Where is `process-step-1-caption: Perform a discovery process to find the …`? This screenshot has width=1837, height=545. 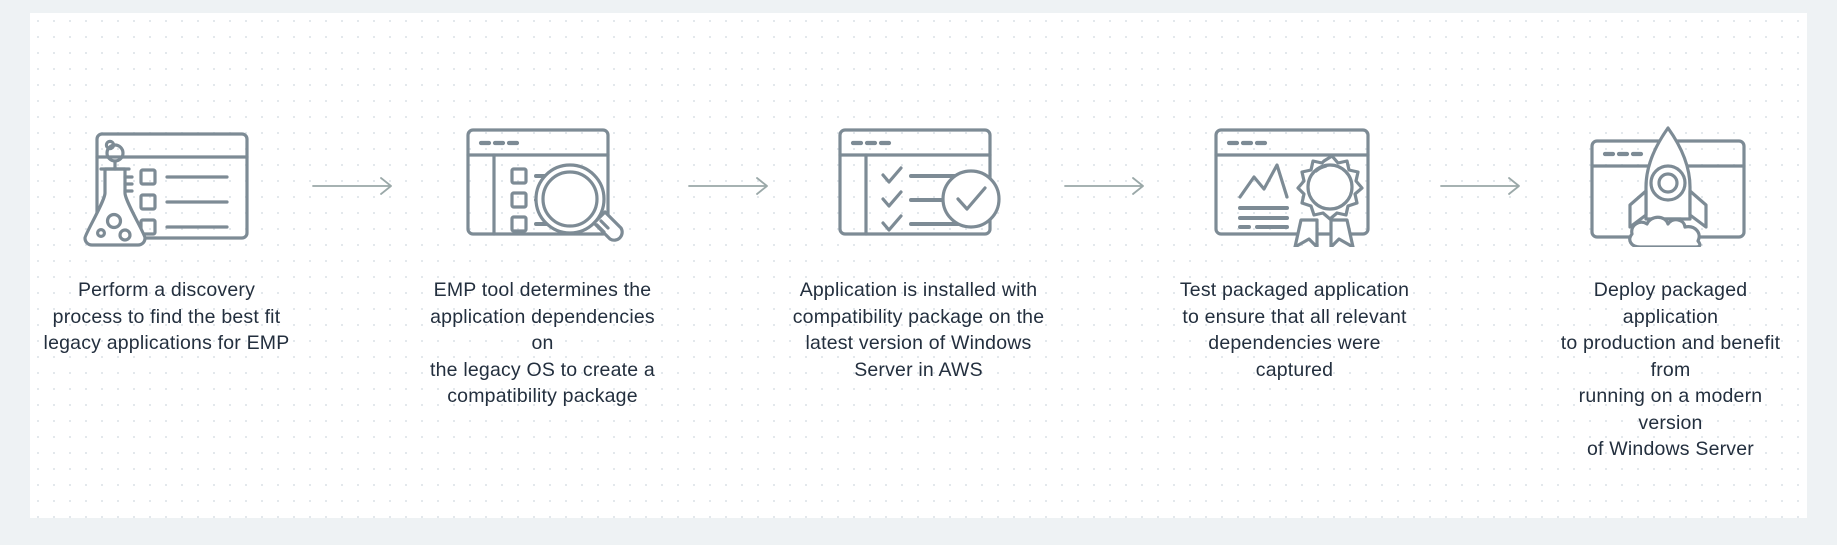
process-step-1-caption: Perform a discovery process to find the … is located at coordinates (166, 316).